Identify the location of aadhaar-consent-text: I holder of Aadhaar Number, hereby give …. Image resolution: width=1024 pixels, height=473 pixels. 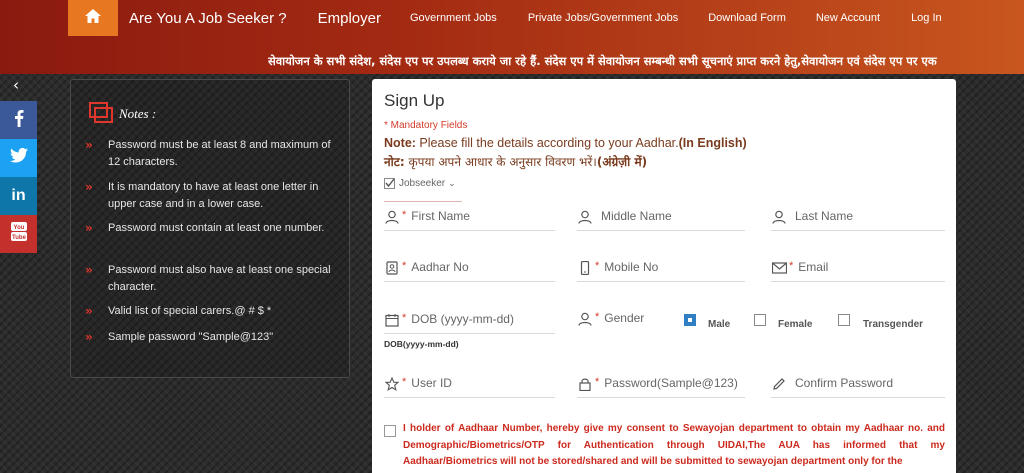
(674, 445).